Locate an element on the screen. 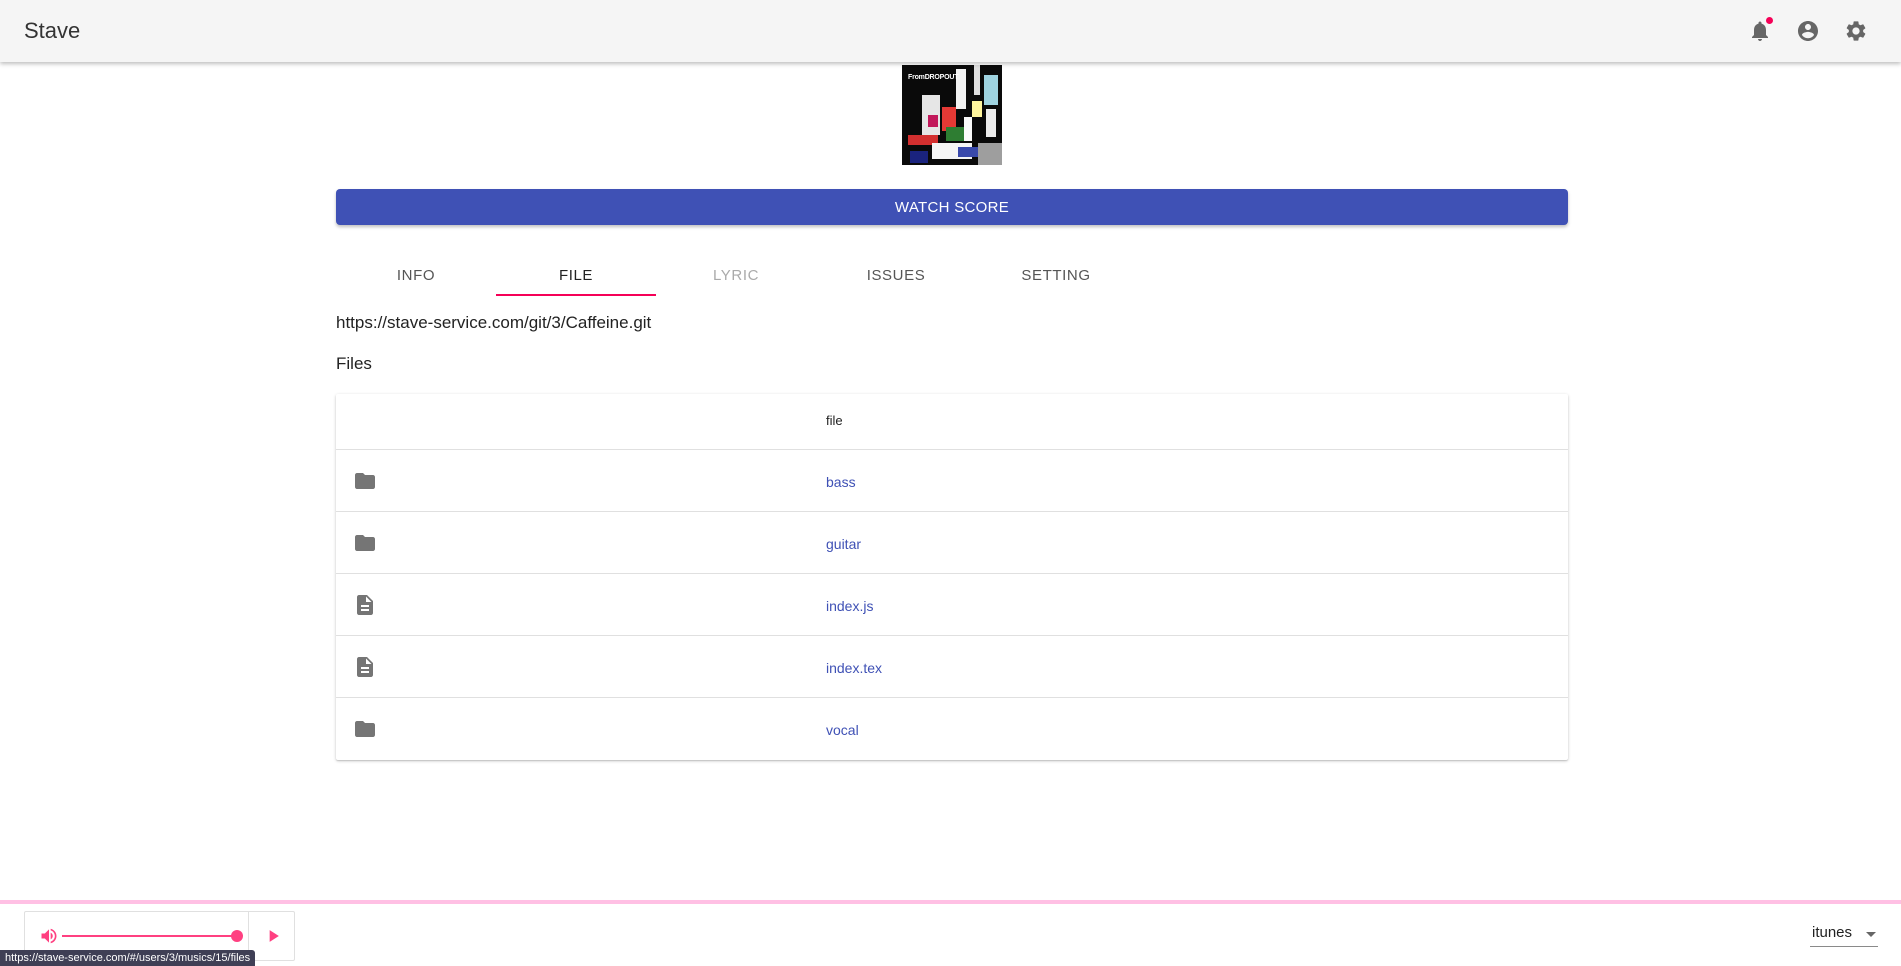 Image resolution: width=1901 pixels, height=966 pixels. table-row: bass is located at coordinates (952, 481).